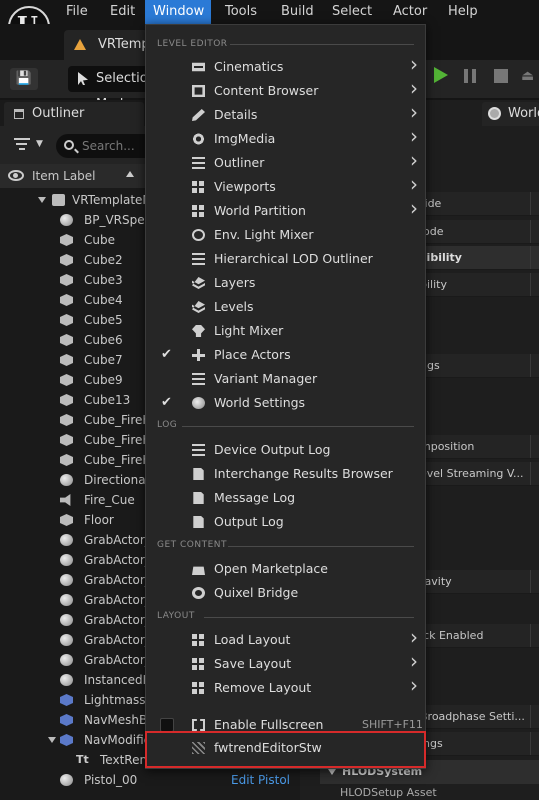 The width and height of the screenshot is (539, 800). What do you see at coordinates (99, 240) in the screenshot?
I see `row-label: Cube` at bounding box center [99, 240].